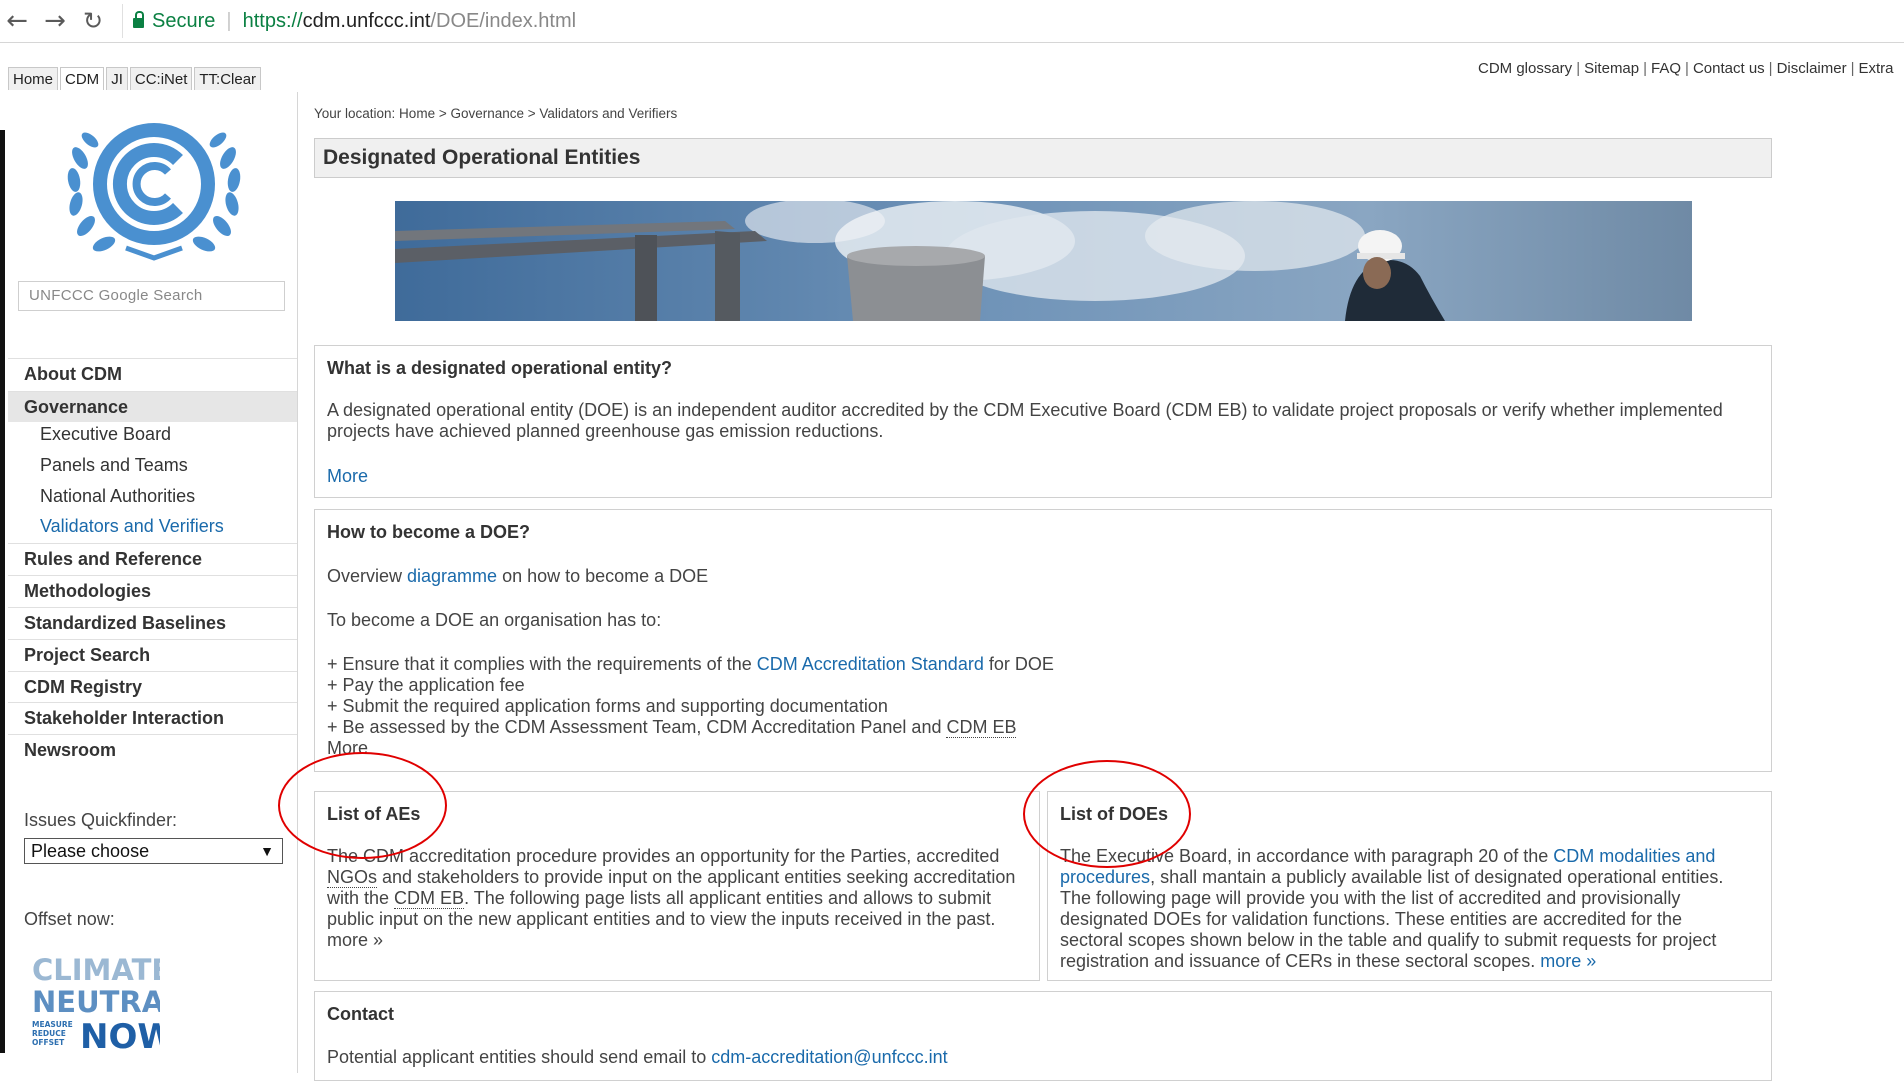  What do you see at coordinates (452, 576) in the screenshot?
I see `diagramme-link: diagramme` at bounding box center [452, 576].